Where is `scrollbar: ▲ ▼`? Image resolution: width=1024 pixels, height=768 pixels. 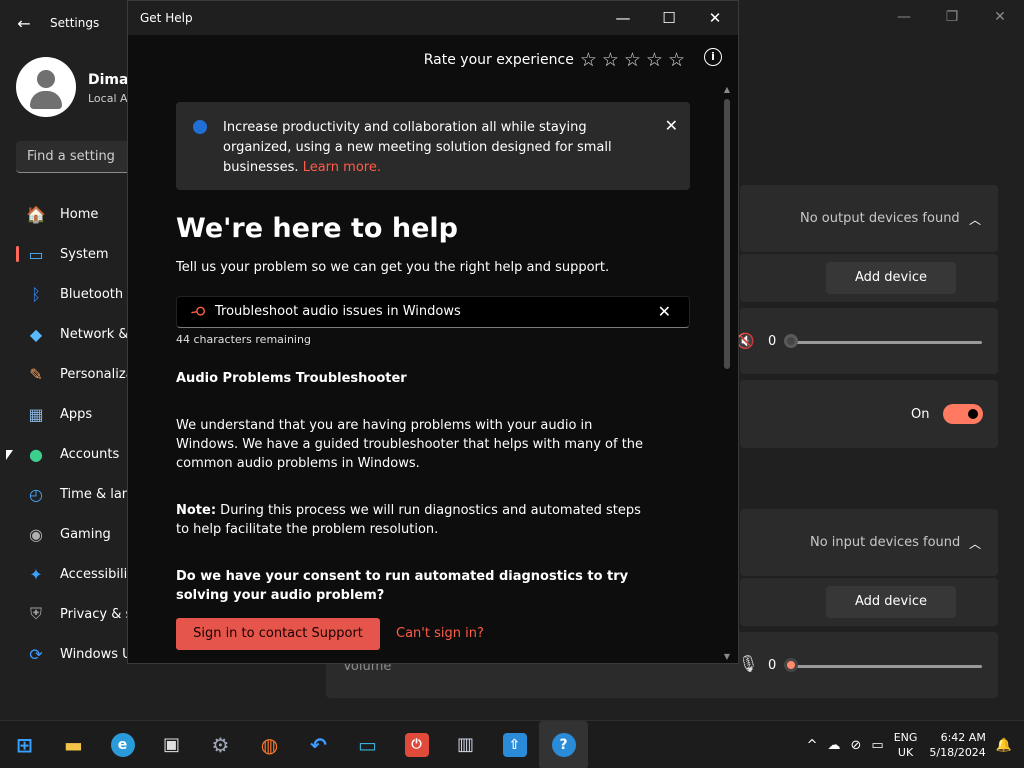
scrollbar: ▲ ▼ is located at coordinates (727, 373).